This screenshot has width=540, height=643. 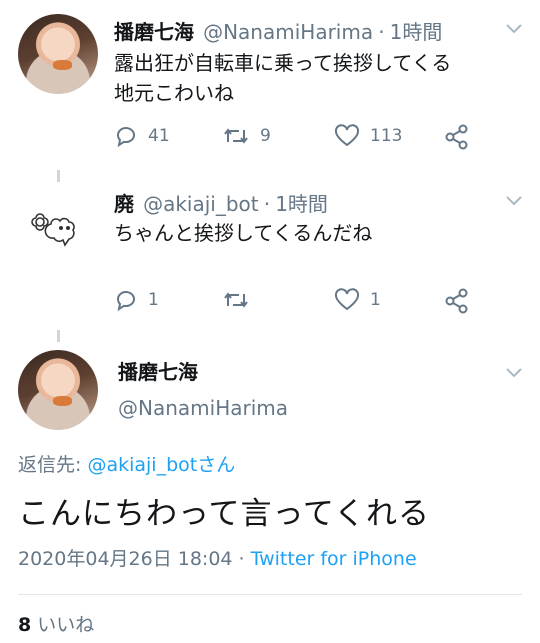 I want to click on tweet2-handle: @akiaji_bot, so click(x=201, y=204).